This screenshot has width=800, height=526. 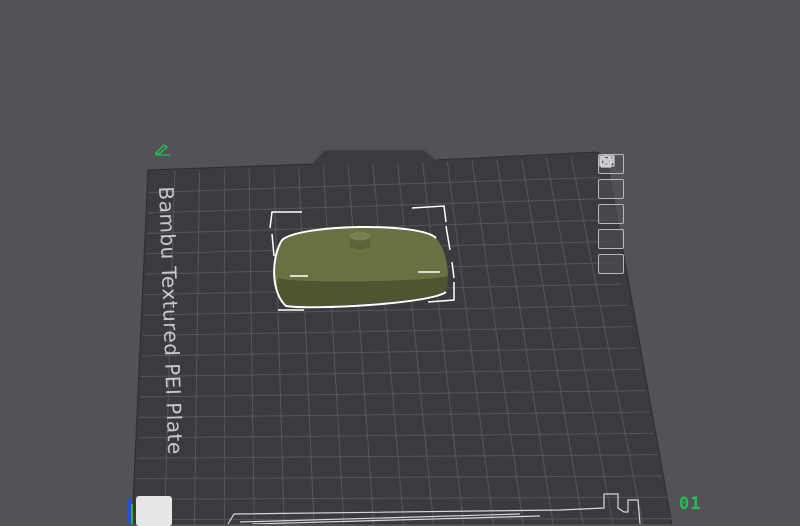 I want to click on lock-button, so click(x=611, y=201).